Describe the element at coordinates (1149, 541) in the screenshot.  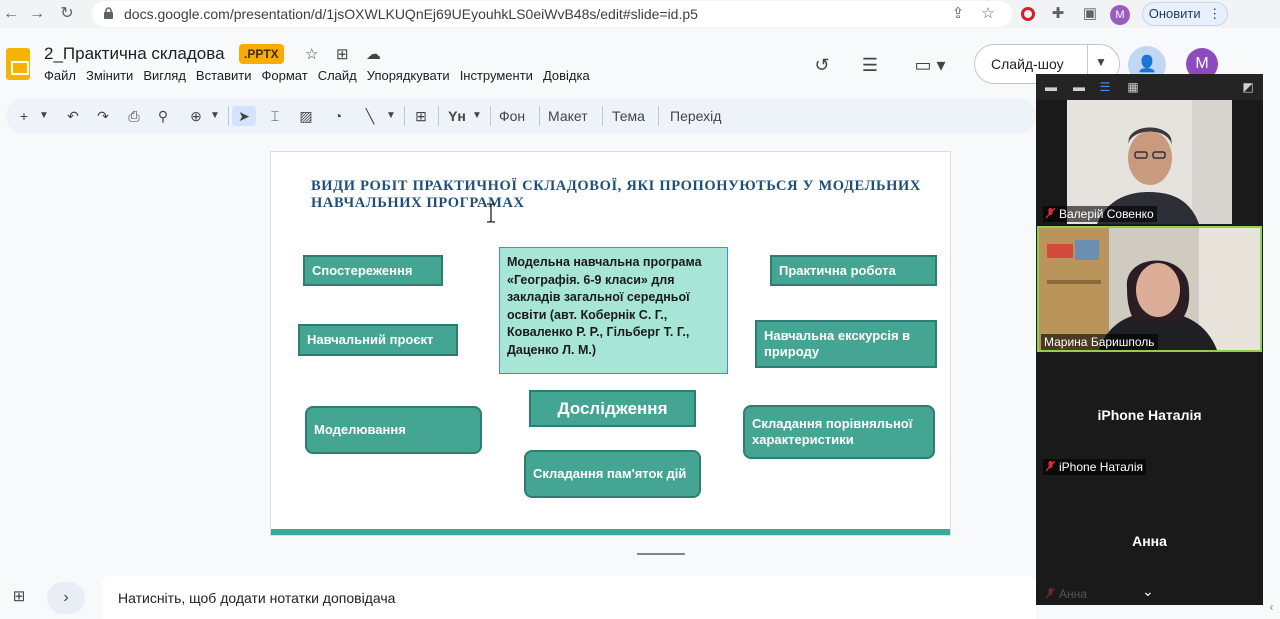
I see `participant-display-name: Анна` at that location.